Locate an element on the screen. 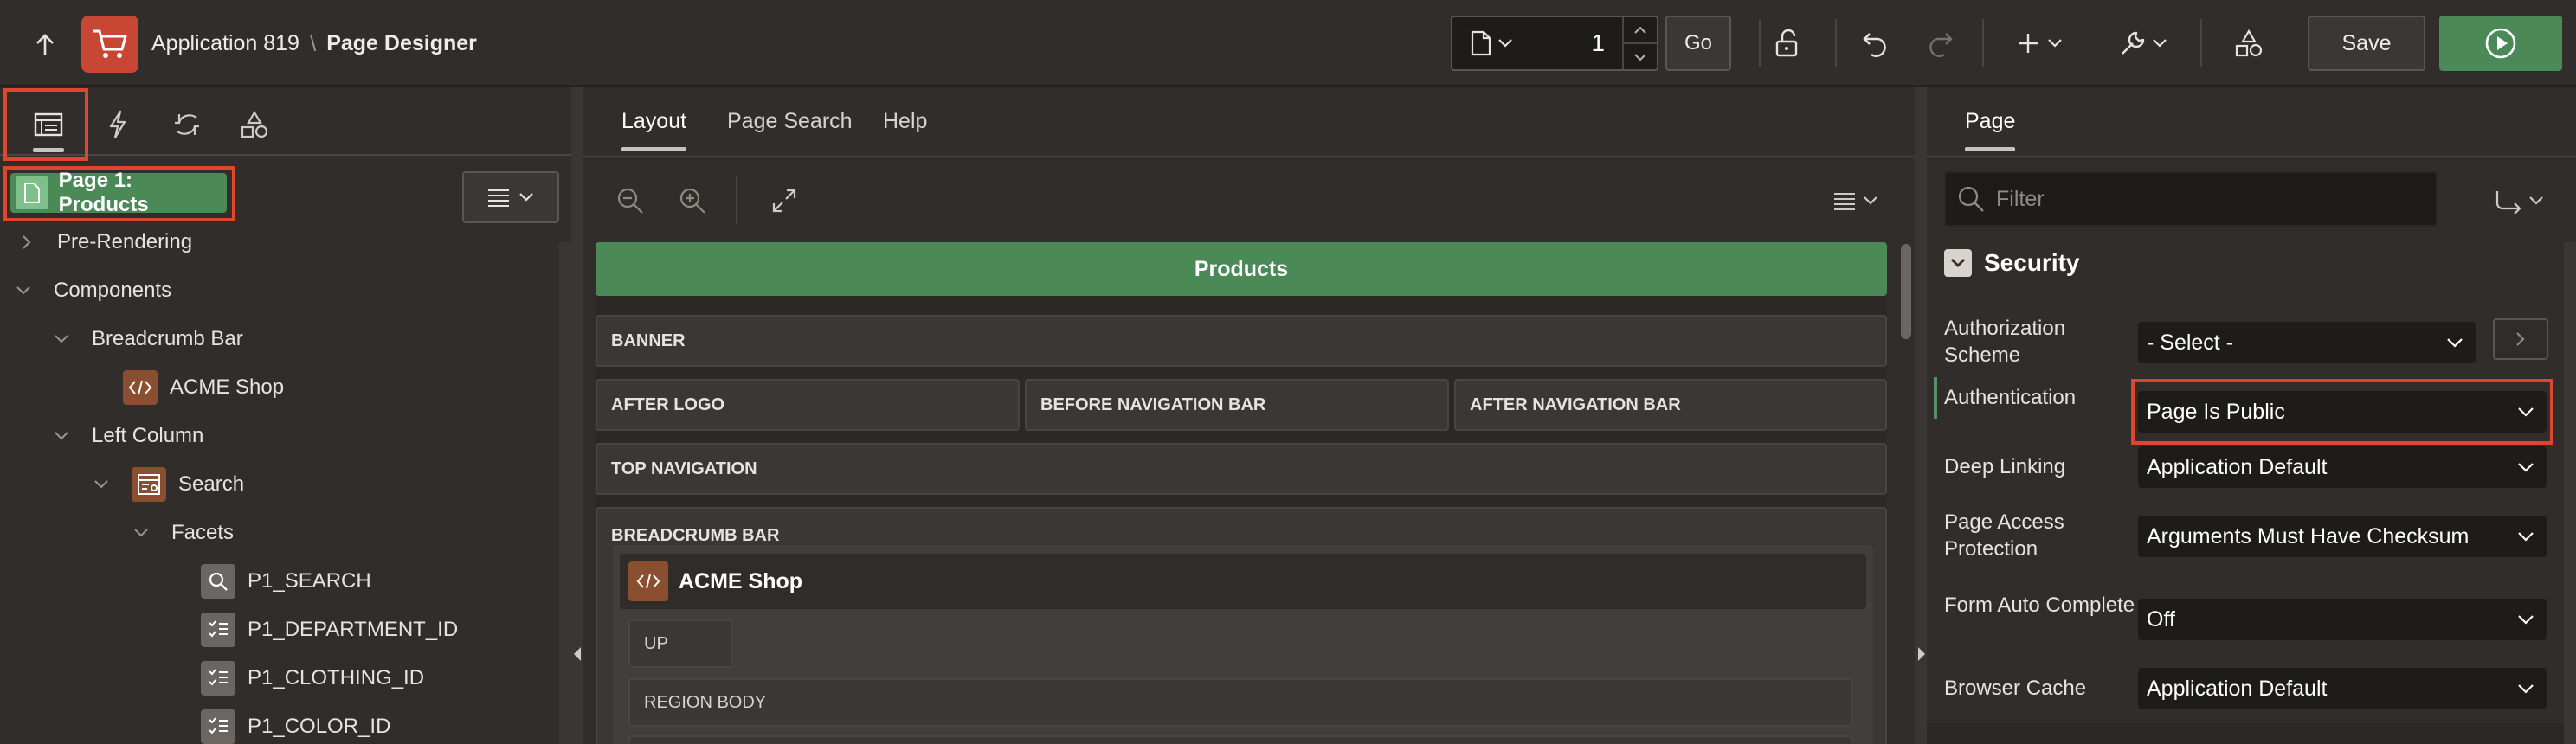 The height and width of the screenshot is (744, 2576). tree-node-pre-rendering: Pre-Rendering is located at coordinates (104, 242).